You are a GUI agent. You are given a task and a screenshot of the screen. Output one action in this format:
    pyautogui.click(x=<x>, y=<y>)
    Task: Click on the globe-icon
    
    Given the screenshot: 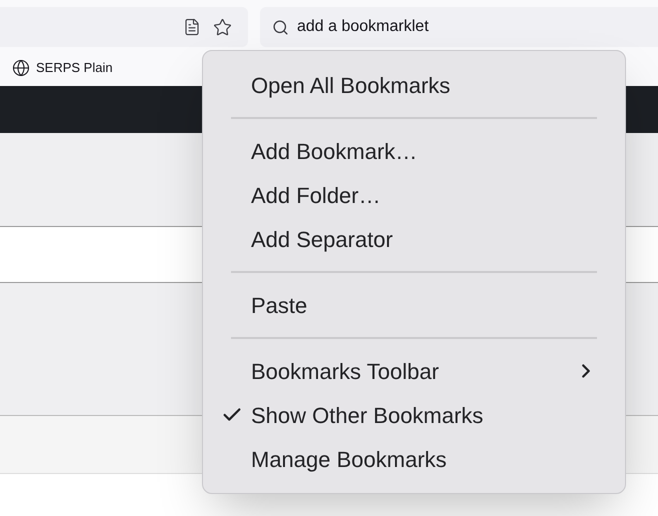 What is the action you would take?
    pyautogui.click(x=21, y=68)
    